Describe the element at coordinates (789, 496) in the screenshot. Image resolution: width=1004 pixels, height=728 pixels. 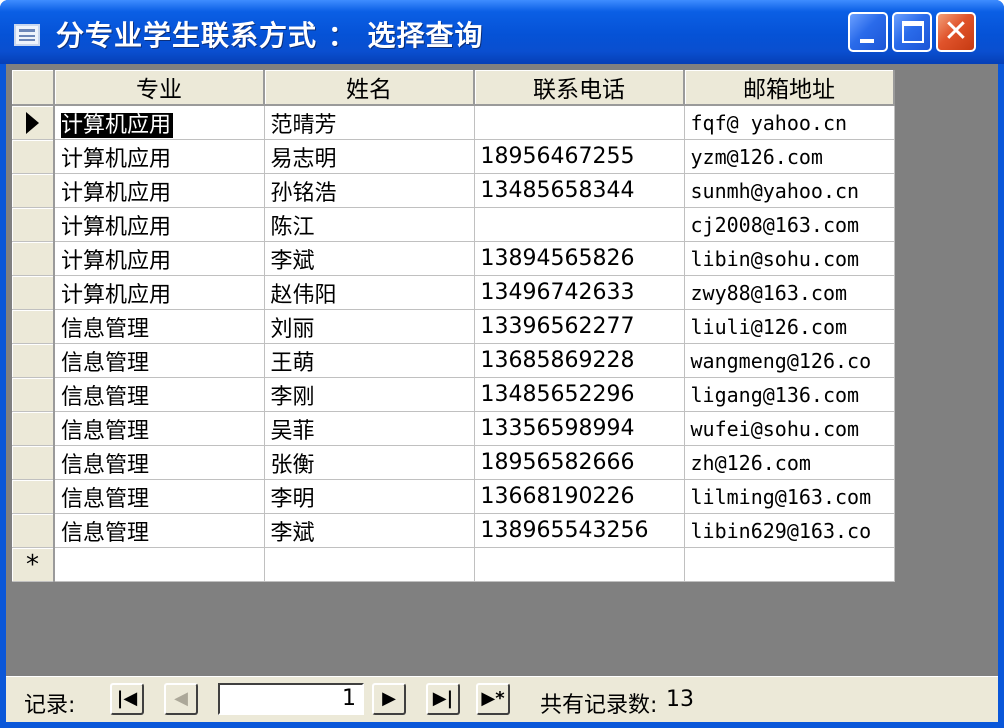
I see `cell-email: lilming@163.com` at that location.